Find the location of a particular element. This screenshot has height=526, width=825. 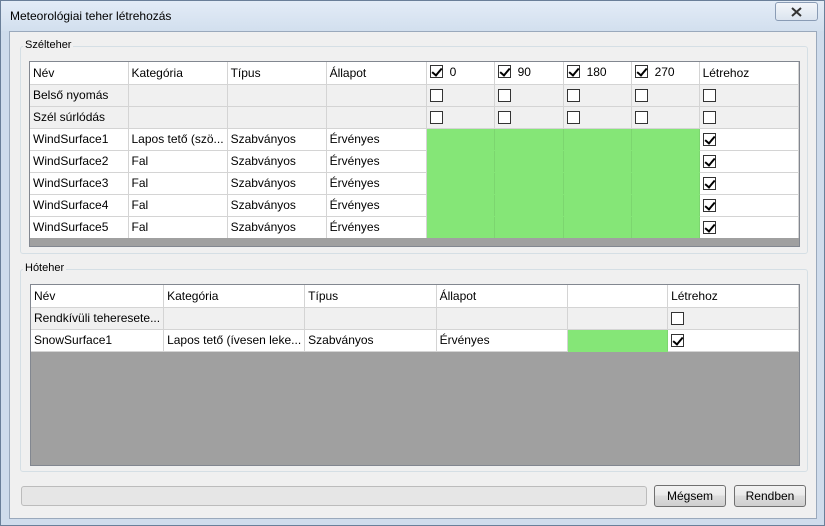

wind-column-header: Létrehoz is located at coordinates (749, 73).